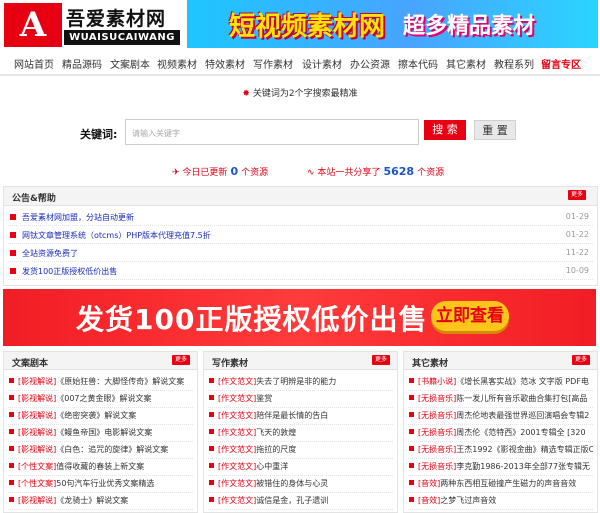 The width and height of the screenshot is (600, 513). What do you see at coordinates (370, 63) in the screenshot?
I see `nav-item-office: 办公资源` at bounding box center [370, 63].